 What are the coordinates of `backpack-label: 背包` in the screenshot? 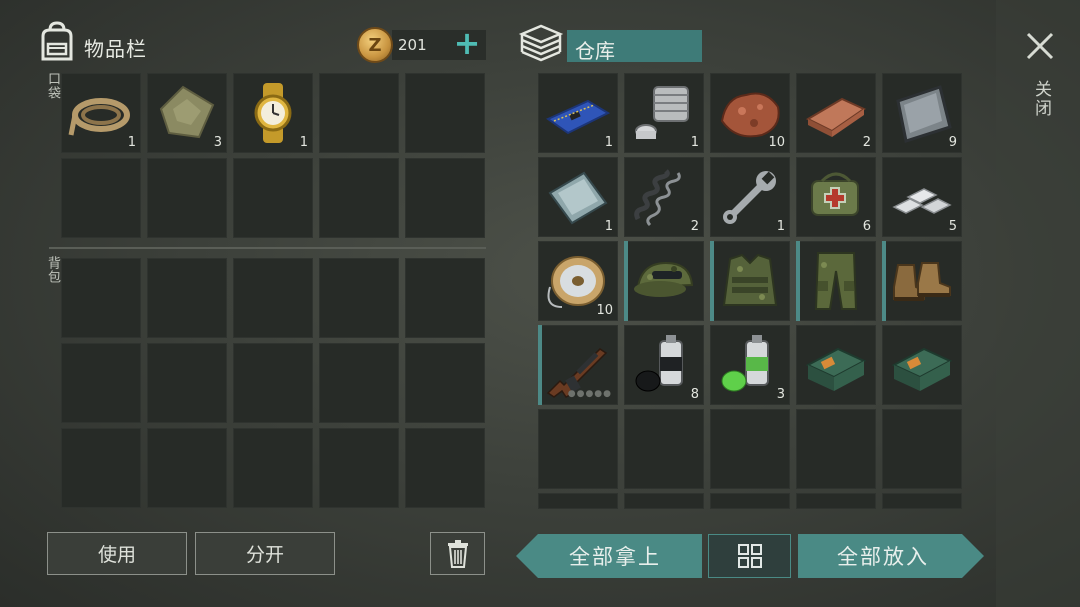 It's located at (52, 270).